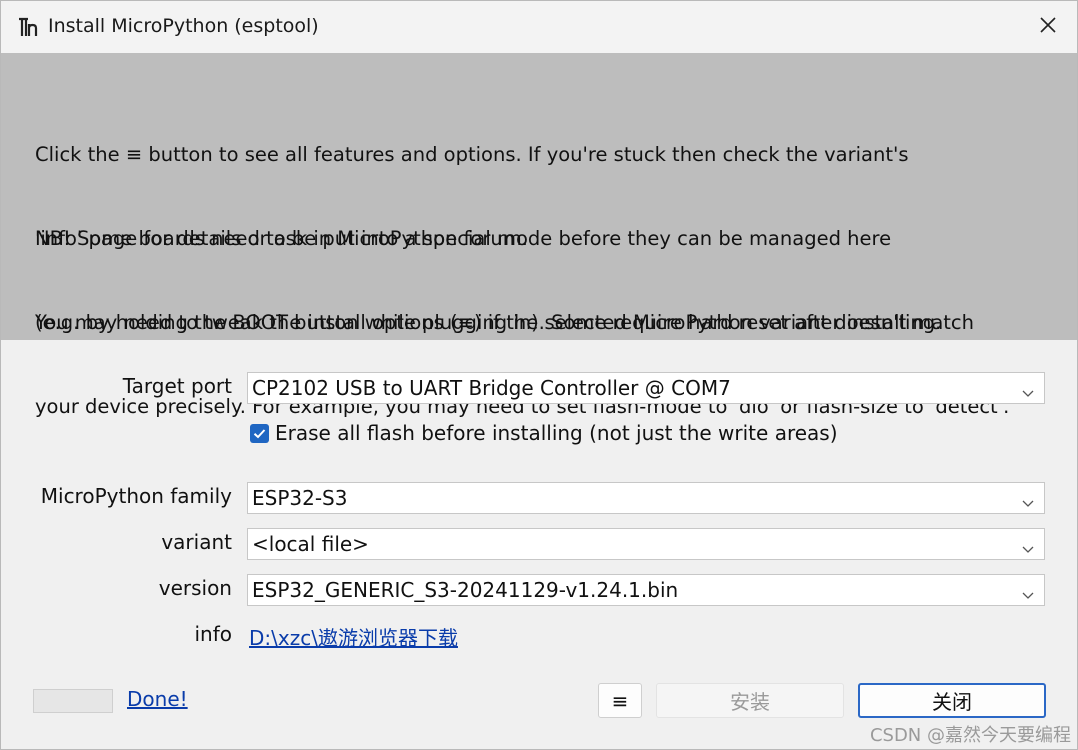 The image size is (1078, 750). Describe the element at coordinates (750, 700) in the screenshot. I see `install-button: 安装` at that location.